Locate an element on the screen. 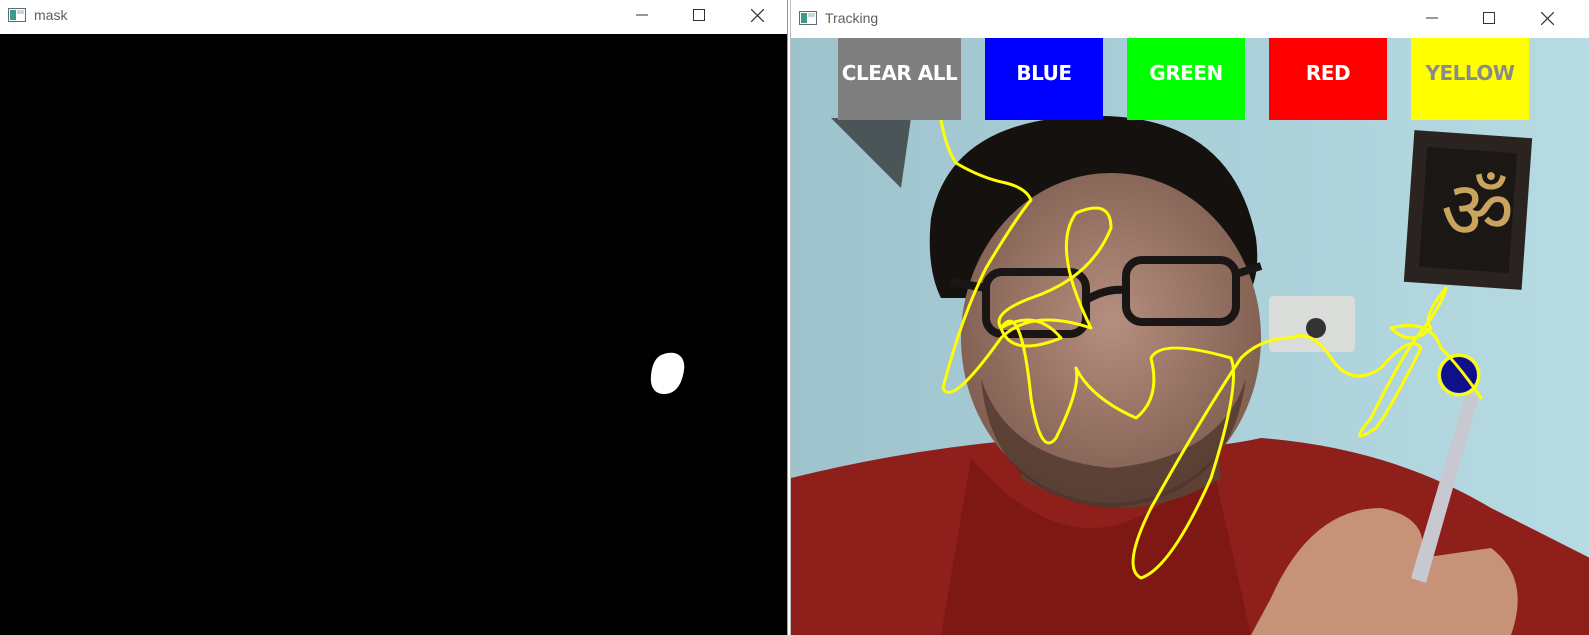  blue-button: BLUE is located at coordinates (1044, 79).